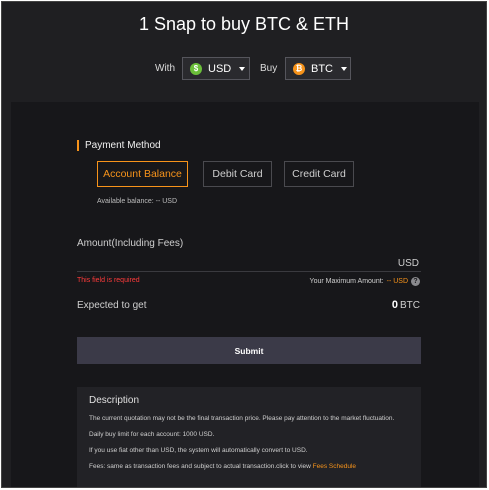  I want to click on submit-button: Submit, so click(249, 350).